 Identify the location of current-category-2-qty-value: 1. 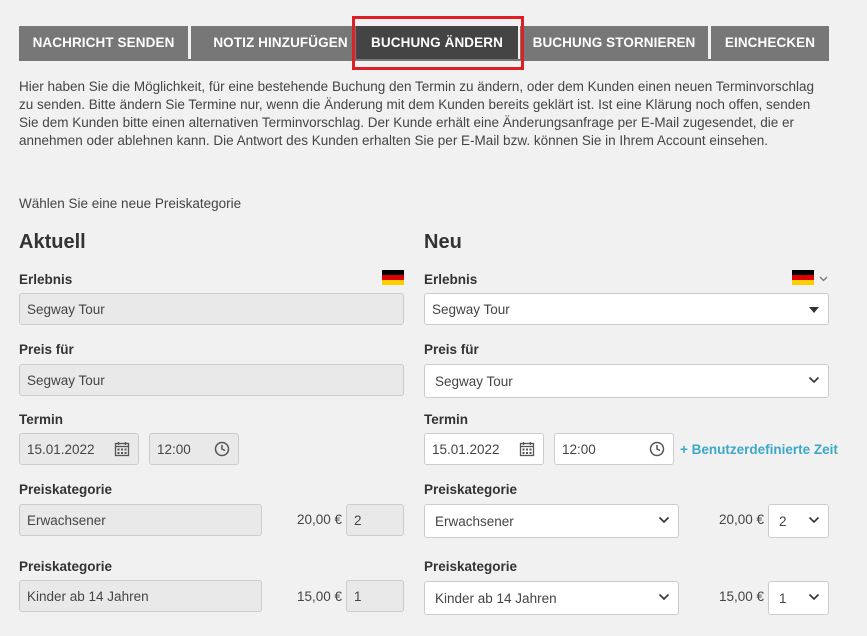
(358, 596).